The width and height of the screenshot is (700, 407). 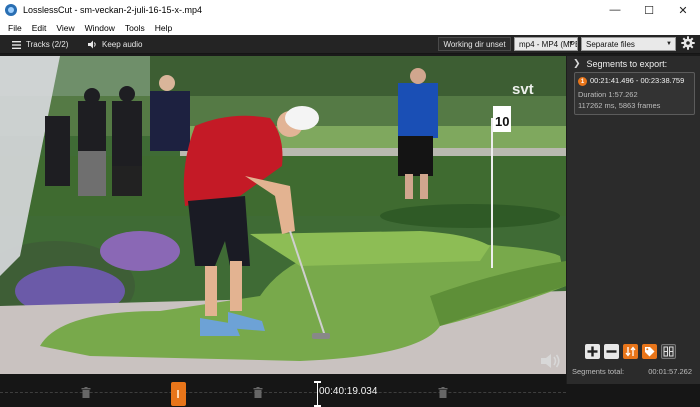 What do you see at coordinates (577, 63) in the screenshot?
I see `chevron-right-icon: ❯` at bounding box center [577, 63].